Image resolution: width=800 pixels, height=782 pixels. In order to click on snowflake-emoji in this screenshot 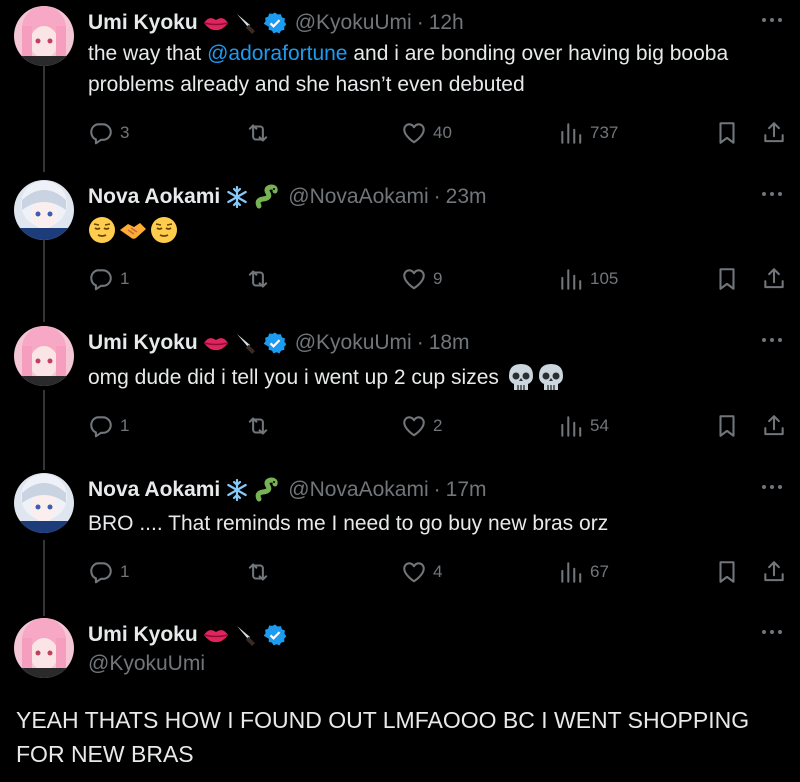, I will do `click(237, 197)`.